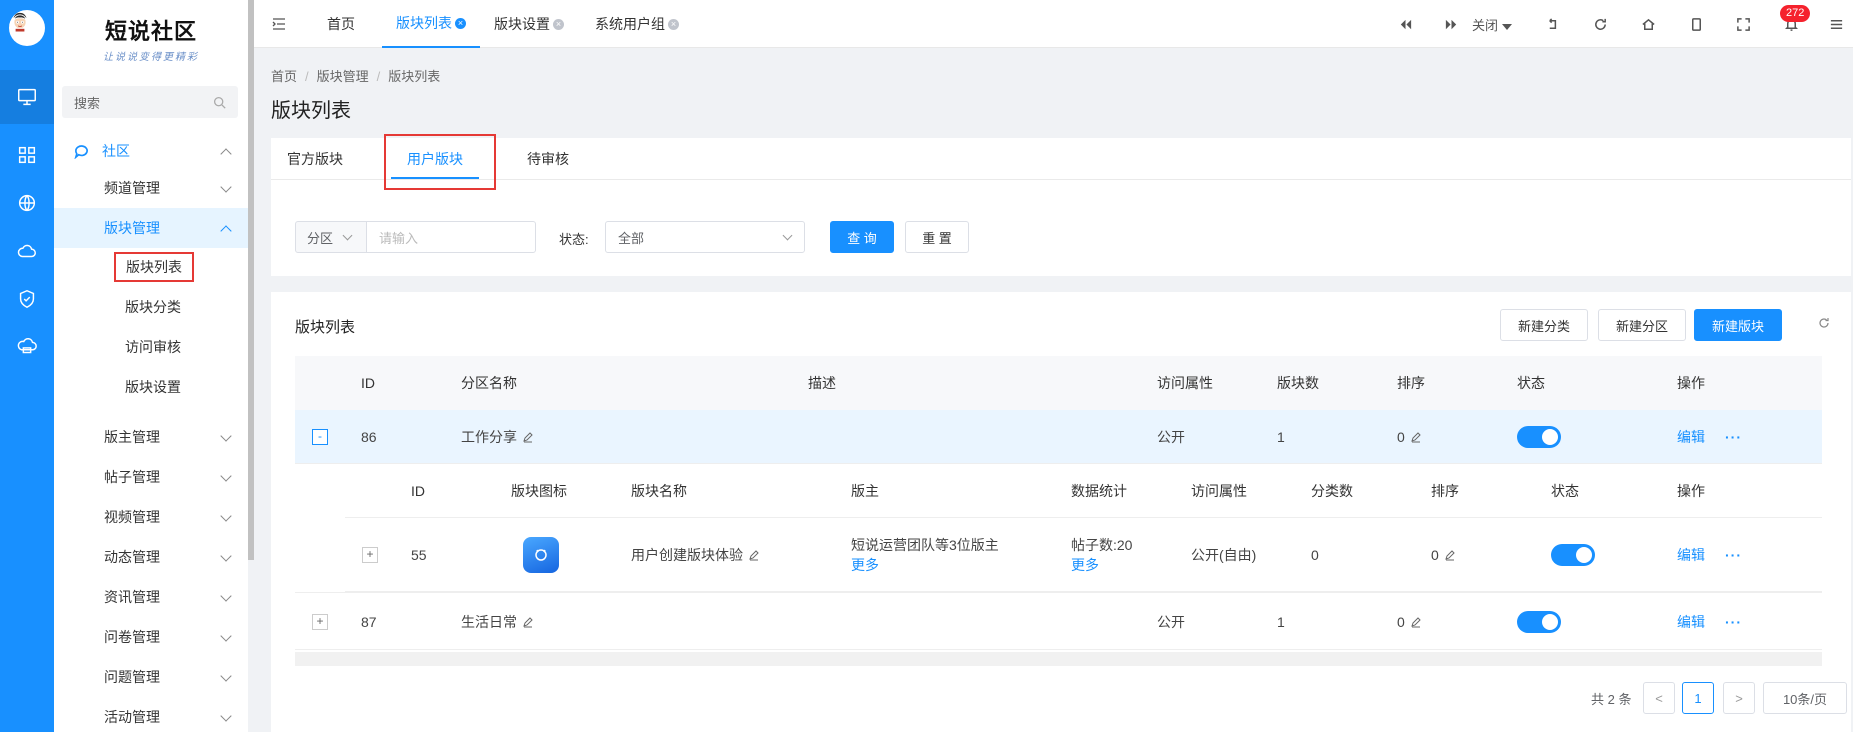 This screenshot has width=1853, height=732. Describe the element at coordinates (1565, 491) in the screenshot. I see `column-header: 状态` at that location.